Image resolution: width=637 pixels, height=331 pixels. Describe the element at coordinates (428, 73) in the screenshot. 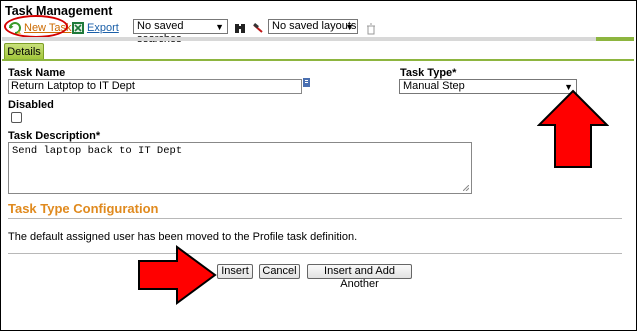

I see `task-type-label: Task Type*` at that location.